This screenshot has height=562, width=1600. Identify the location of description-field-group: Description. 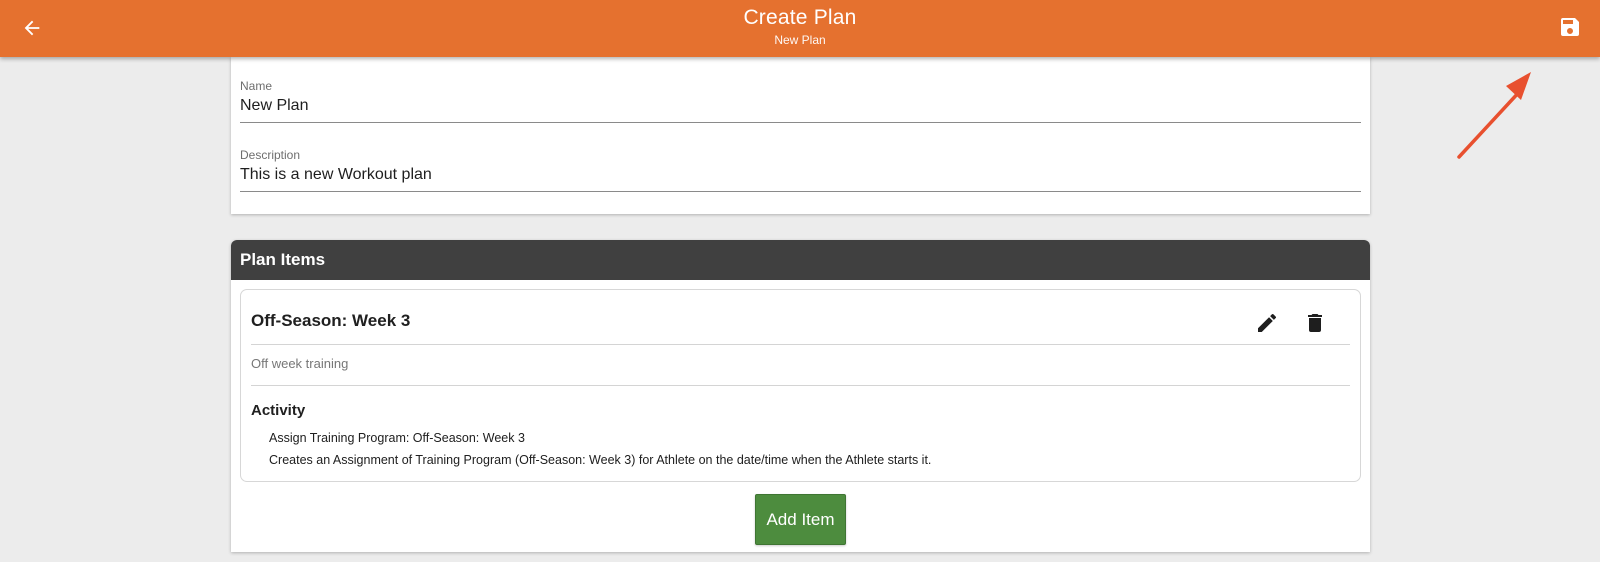
(801, 170).